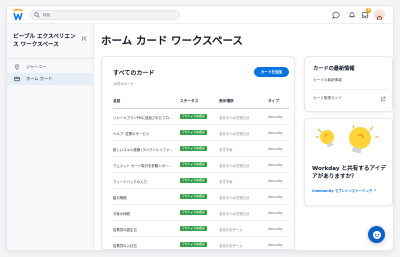 Image resolution: width=400 pixels, height=257 pixels. Describe the element at coordinates (143, 229) in the screenshot. I see `card-name: 従業員の誕生日` at that location.